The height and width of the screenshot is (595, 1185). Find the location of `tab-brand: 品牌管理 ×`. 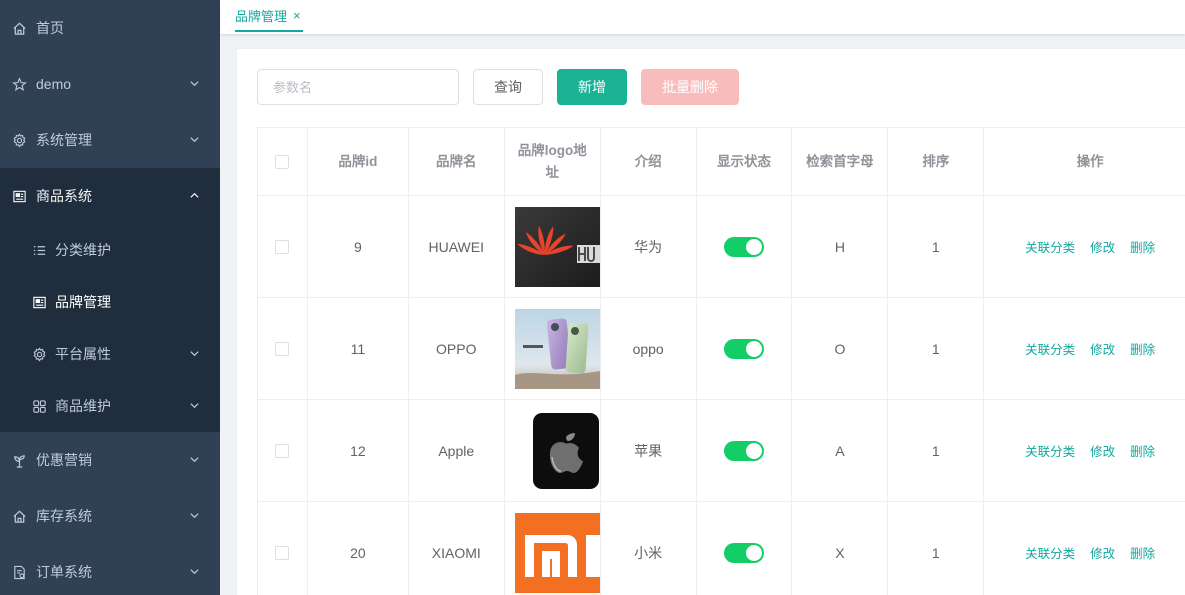

tab-brand: 品牌管理 × is located at coordinates (269, 16).